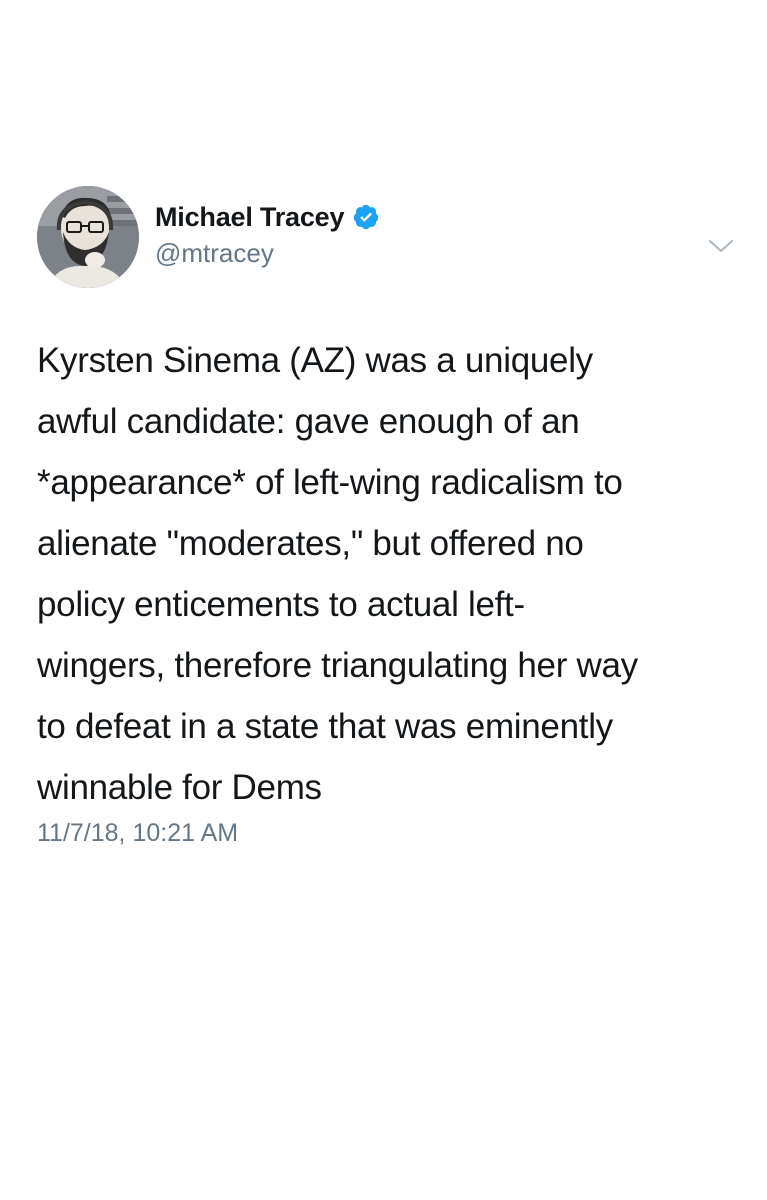 This screenshot has height=1200, width=767. I want to click on display-name: Michael Tracey, so click(250, 217).